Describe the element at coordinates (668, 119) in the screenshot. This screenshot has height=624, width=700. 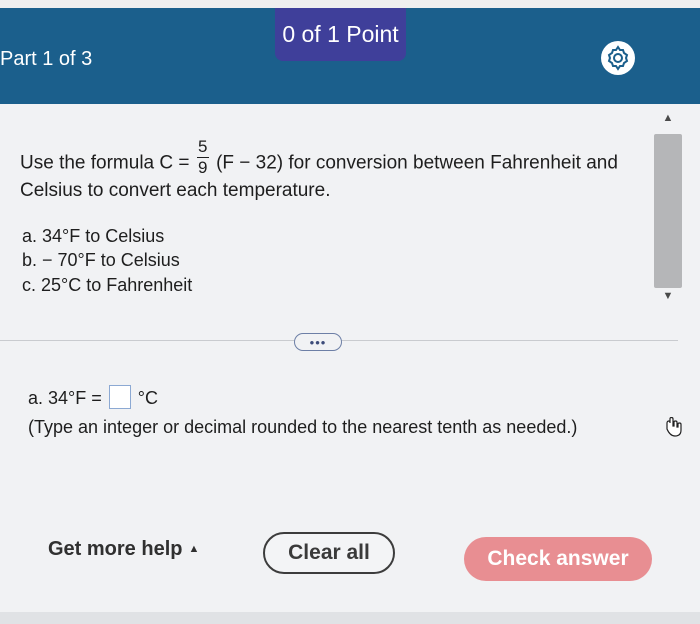
I see `scroll-up-arrow-icon: ▲` at that location.